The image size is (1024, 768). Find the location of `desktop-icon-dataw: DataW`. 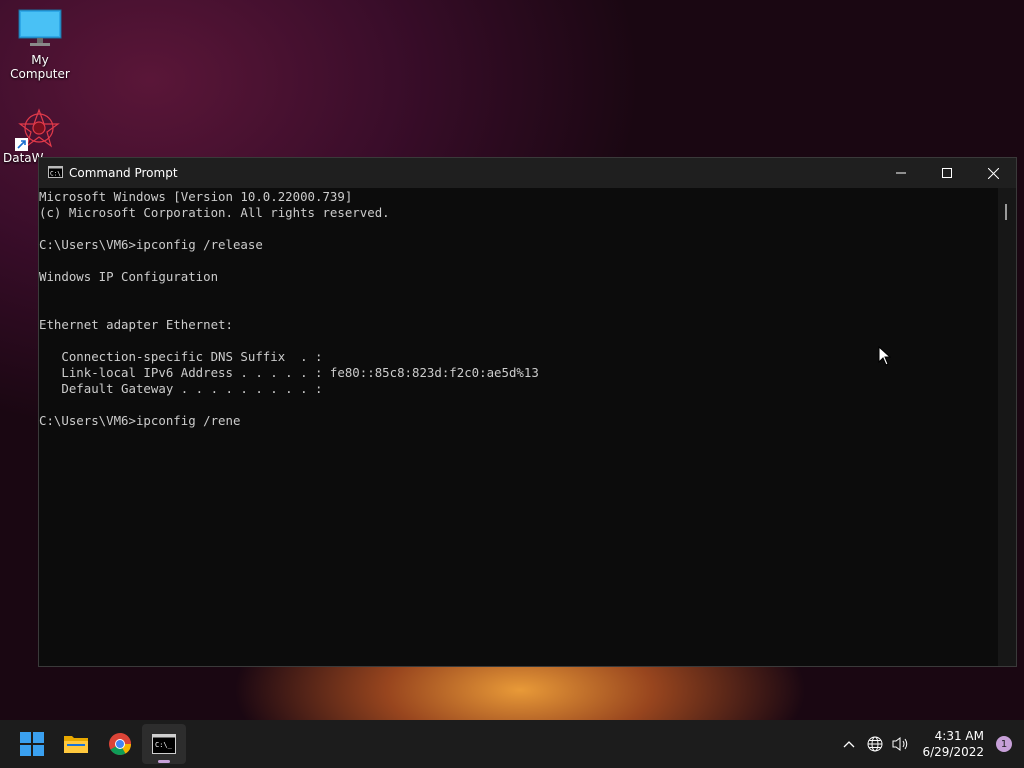

desktop-icon-dataw: DataW is located at coordinates (40, 134).